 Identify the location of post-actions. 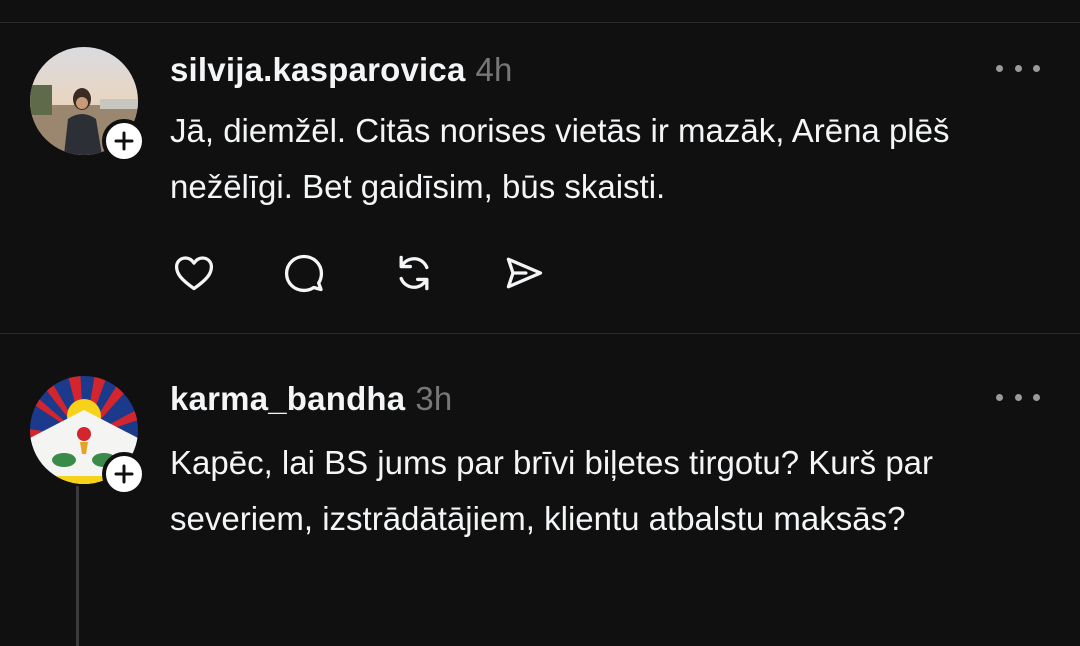
(370, 273).